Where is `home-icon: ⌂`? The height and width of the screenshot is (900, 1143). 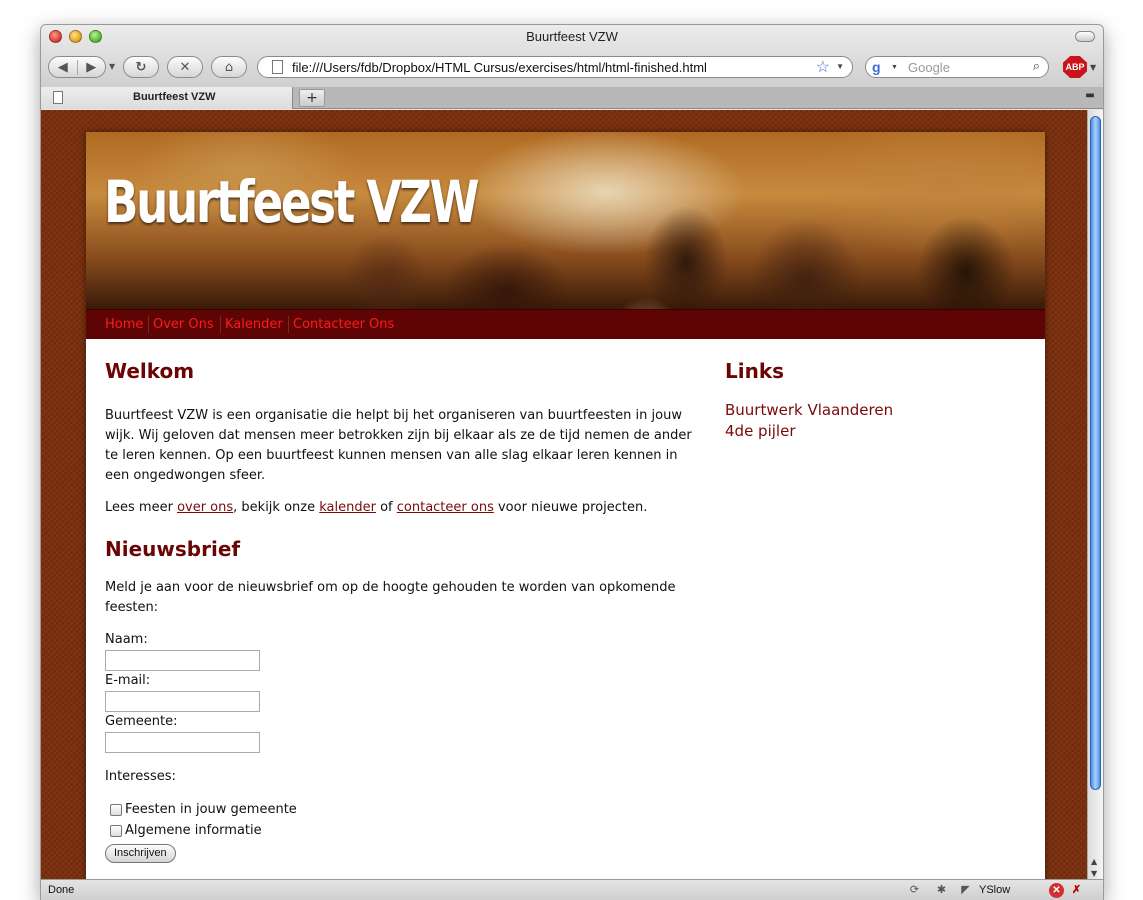
home-icon: ⌂ is located at coordinates (229, 67).